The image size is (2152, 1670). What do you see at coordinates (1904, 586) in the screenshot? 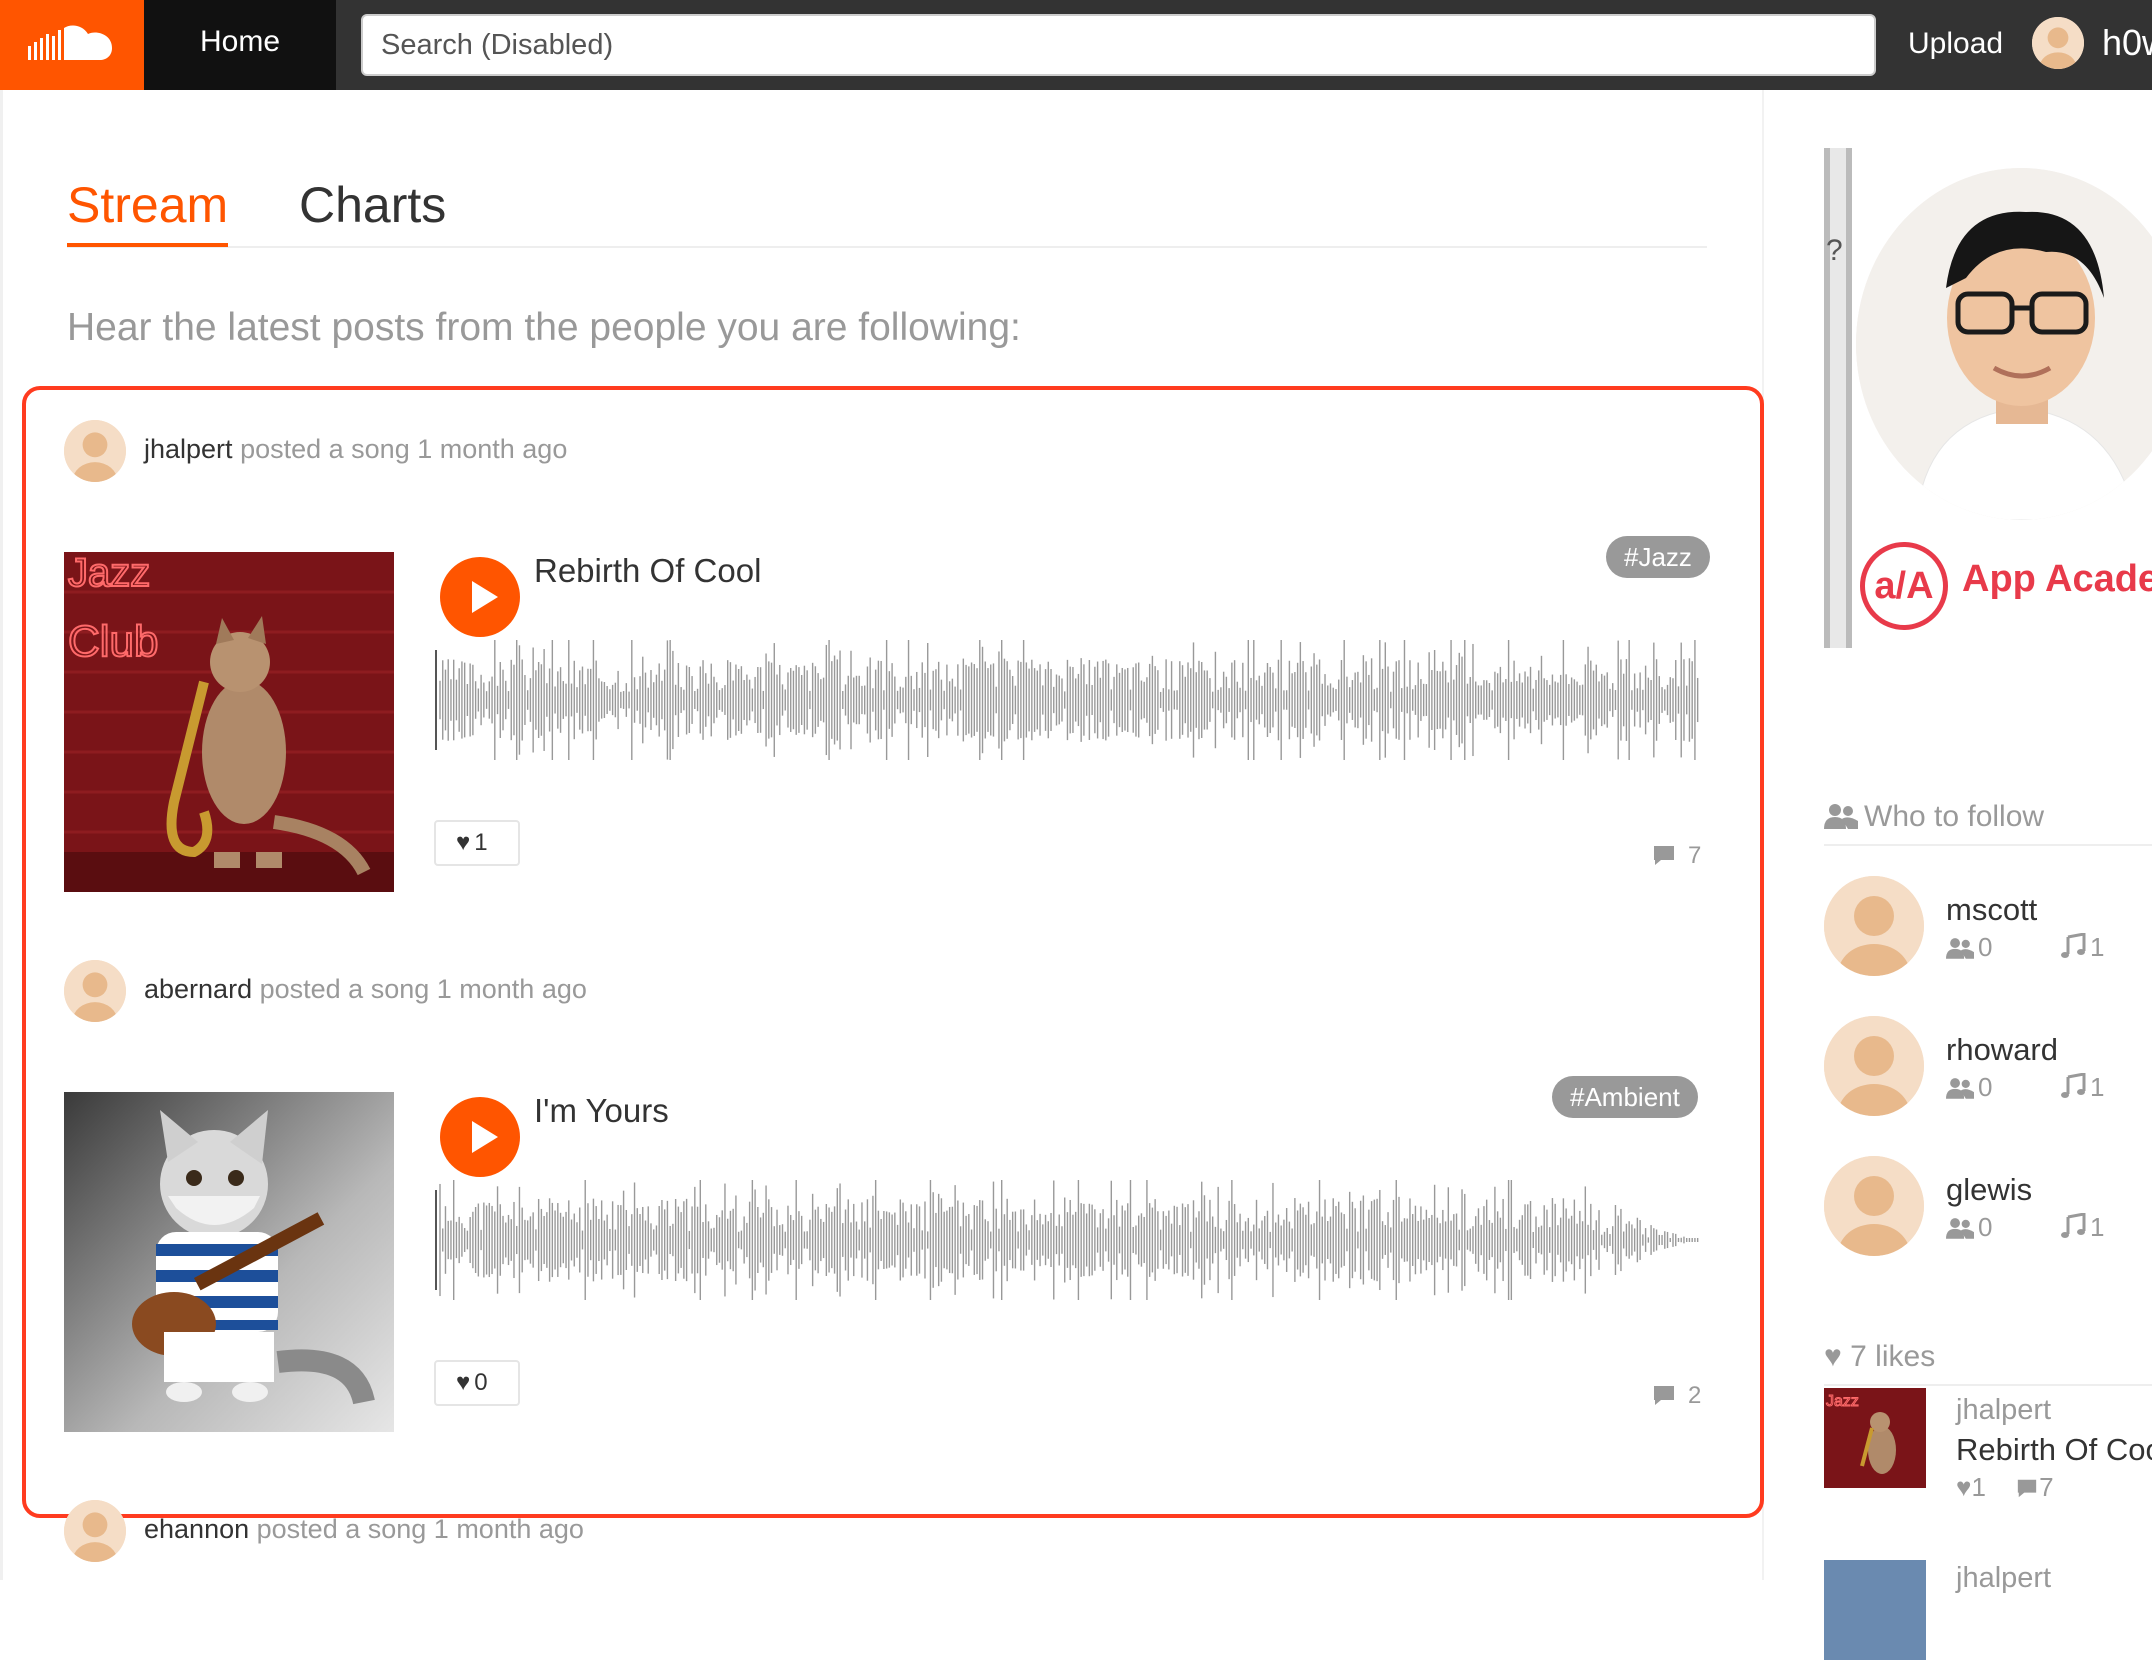
I see `app-academy-logo-icon: a/A` at bounding box center [1904, 586].